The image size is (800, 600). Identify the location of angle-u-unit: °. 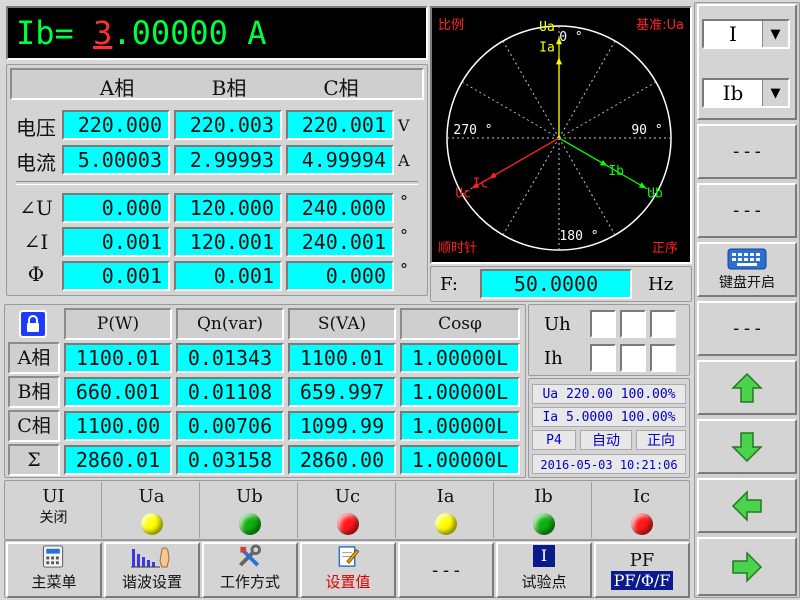
(404, 201).